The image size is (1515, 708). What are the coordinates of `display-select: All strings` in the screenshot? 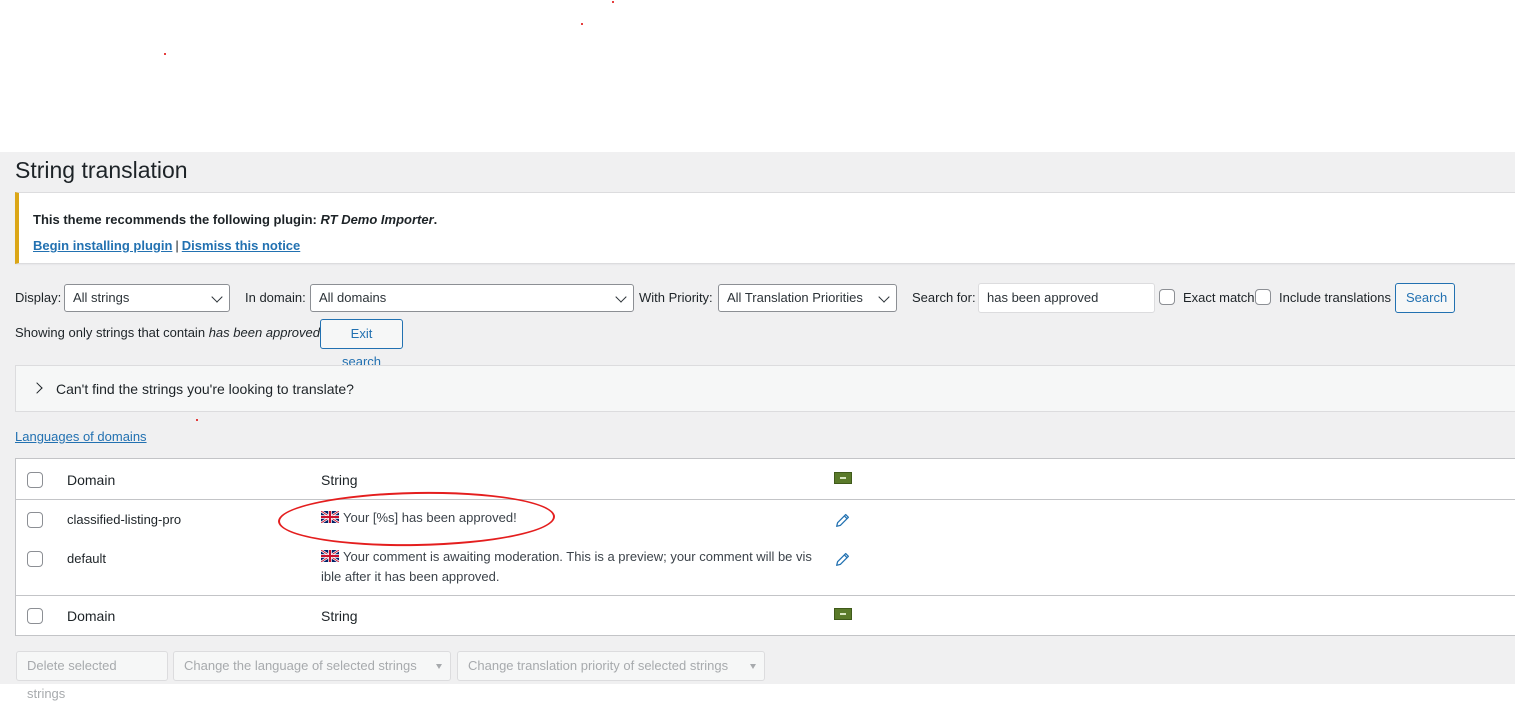 It's located at (147, 298).